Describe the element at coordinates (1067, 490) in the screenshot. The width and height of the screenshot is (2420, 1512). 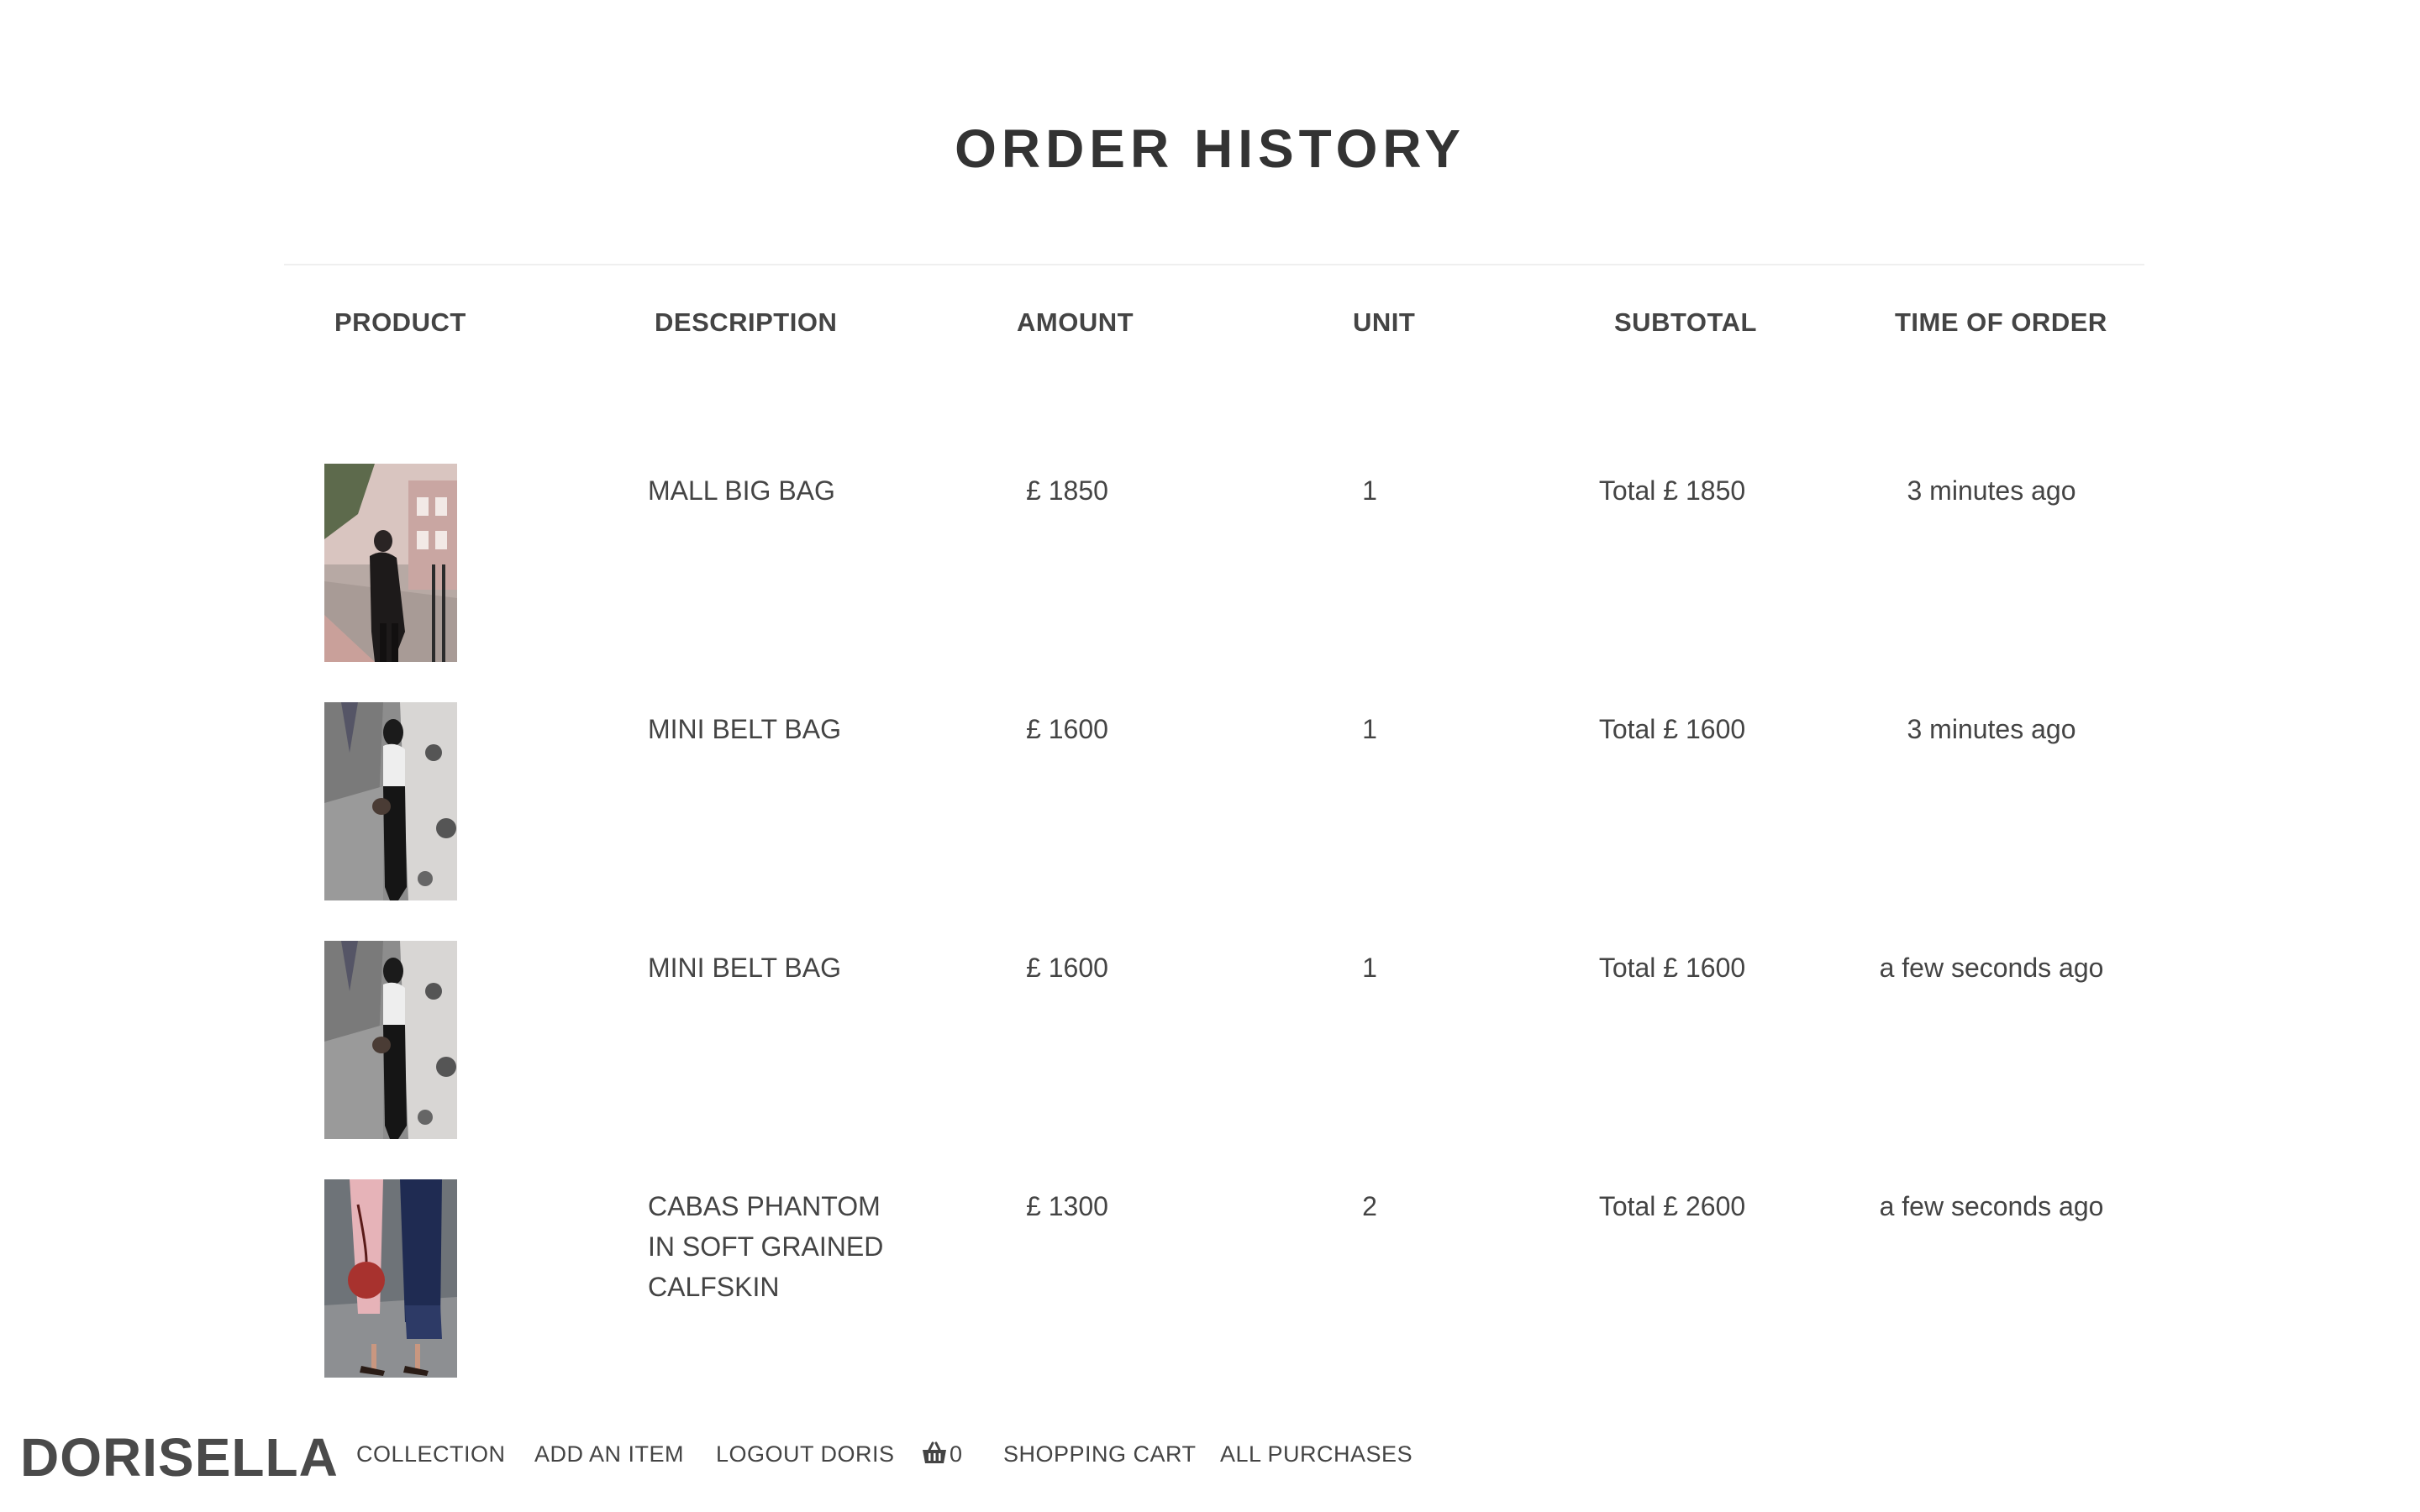
I see `row-amount: £ 1850` at that location.